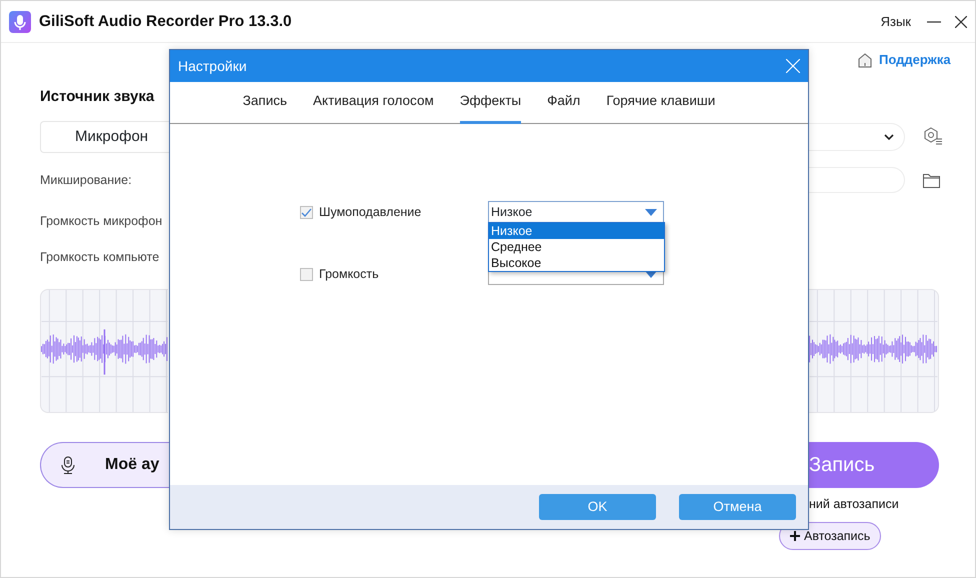  Describe the element at coordinates (961, 22) in the screenshot. I see `close-icon` at that location.